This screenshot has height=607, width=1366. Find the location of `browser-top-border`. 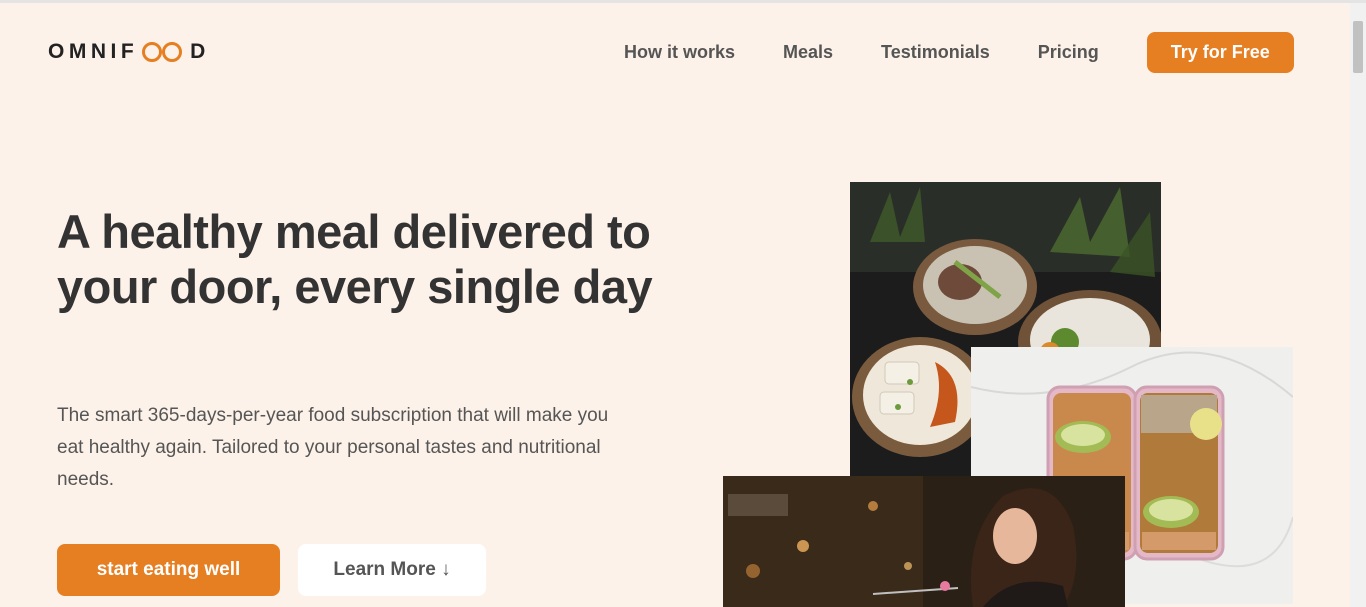

browser-top-border is located at coordinates (683, 1).